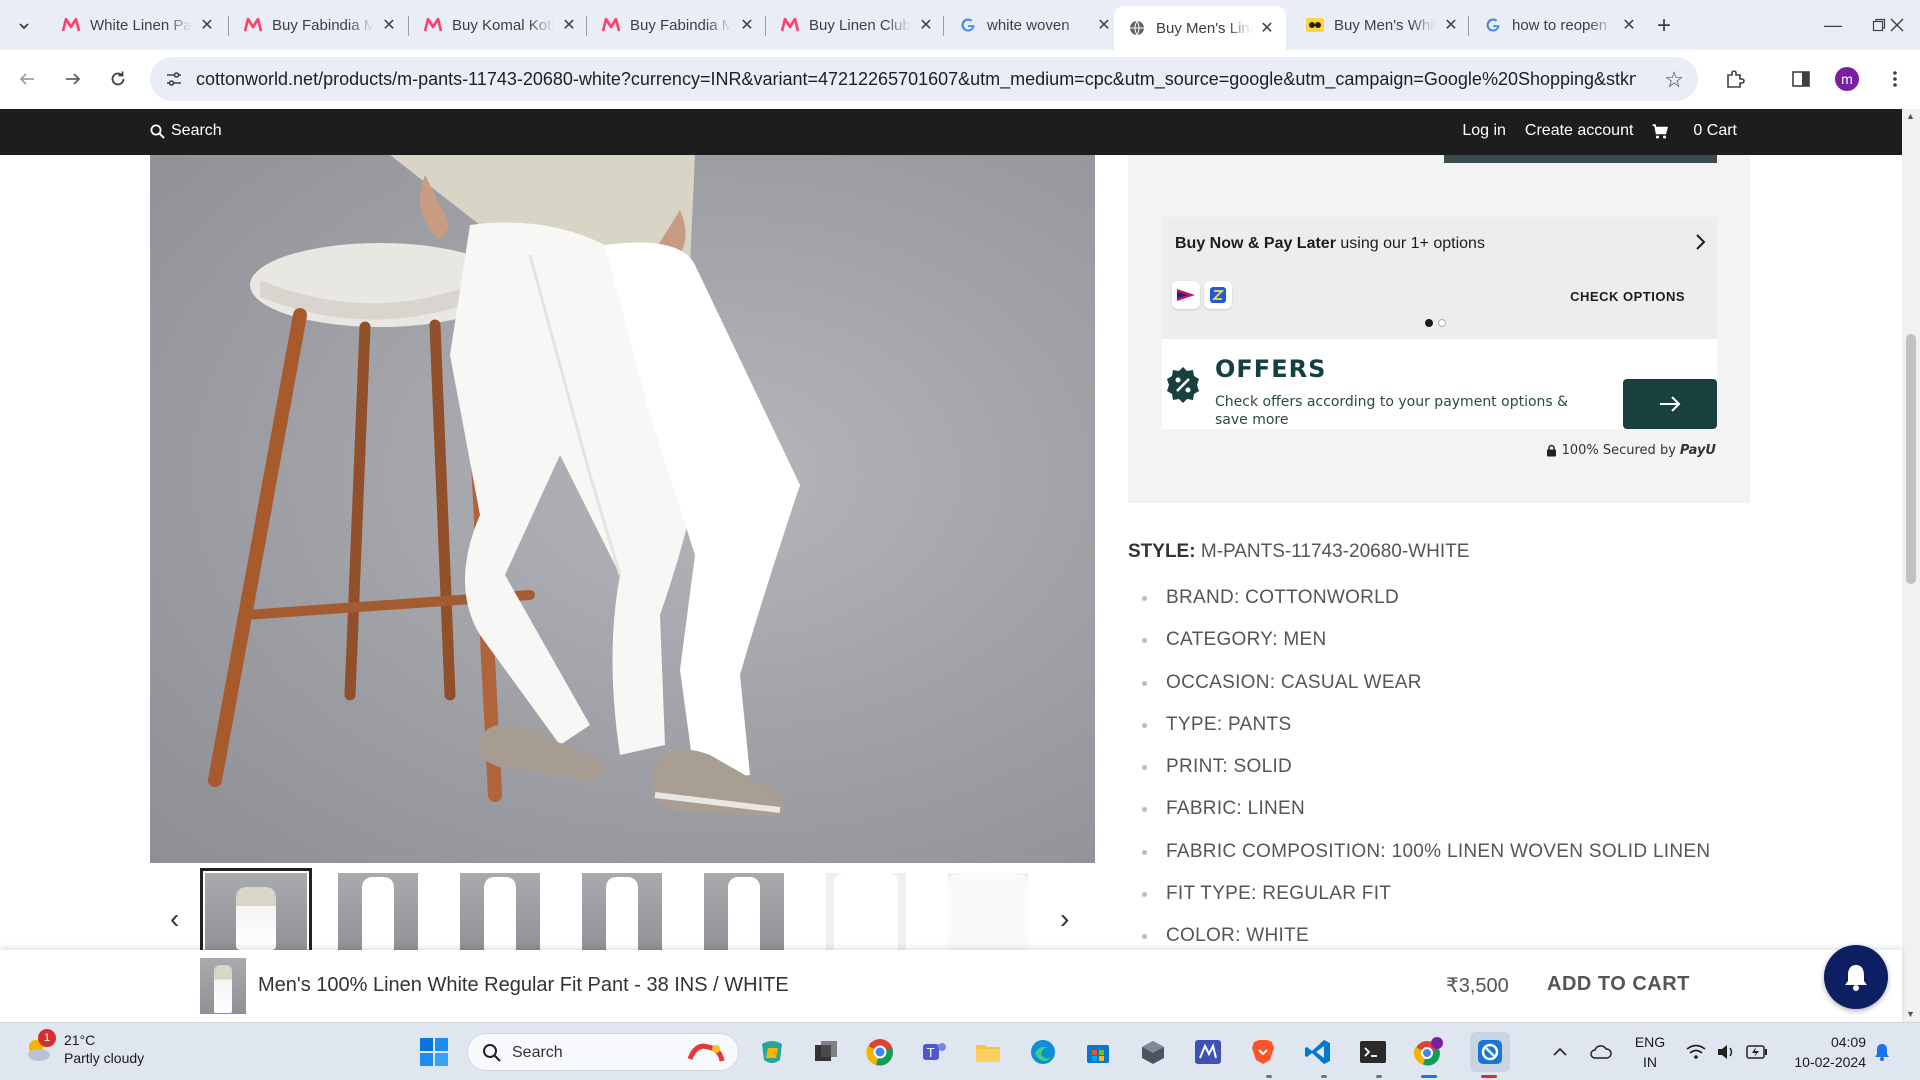  I want to click on notification-bell-button, so click(1856, 977).